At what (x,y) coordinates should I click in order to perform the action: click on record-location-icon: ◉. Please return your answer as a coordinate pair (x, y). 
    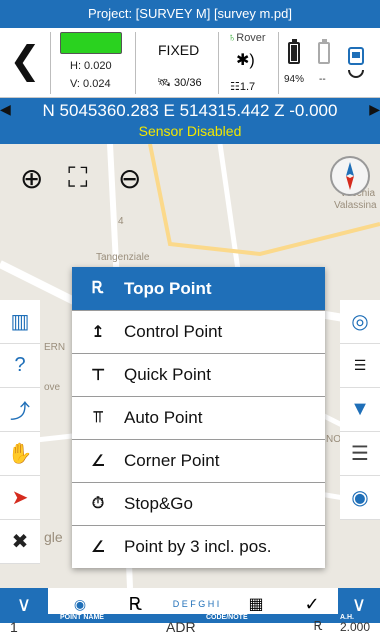
    Looking at the image, I should click on (360, 498).